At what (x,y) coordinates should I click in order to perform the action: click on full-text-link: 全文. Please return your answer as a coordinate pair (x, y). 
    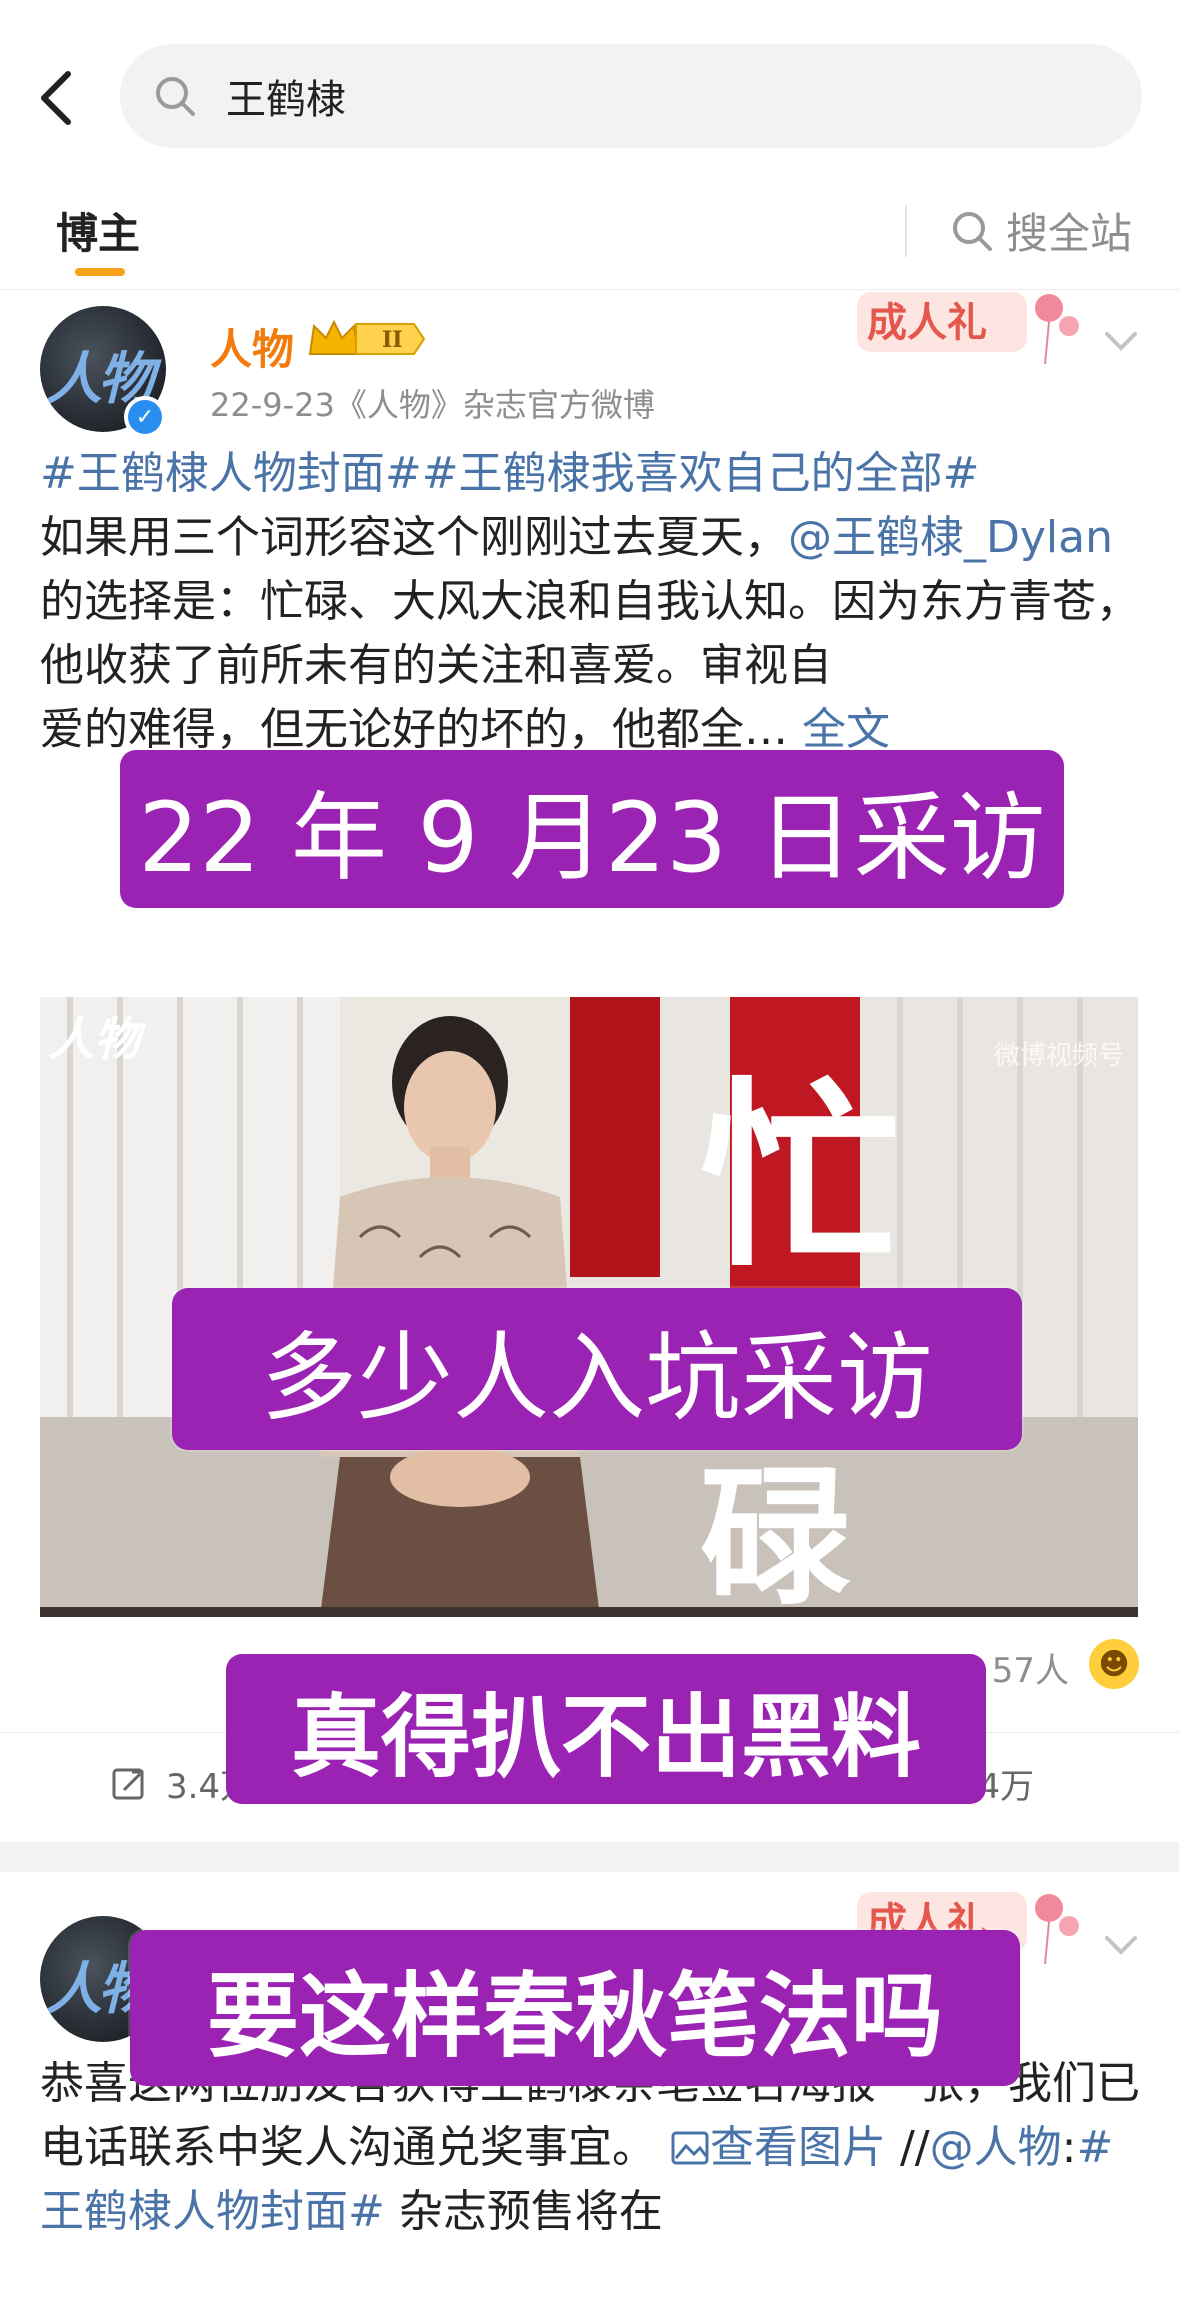
    Looking at the image, I should click on (839, 729).